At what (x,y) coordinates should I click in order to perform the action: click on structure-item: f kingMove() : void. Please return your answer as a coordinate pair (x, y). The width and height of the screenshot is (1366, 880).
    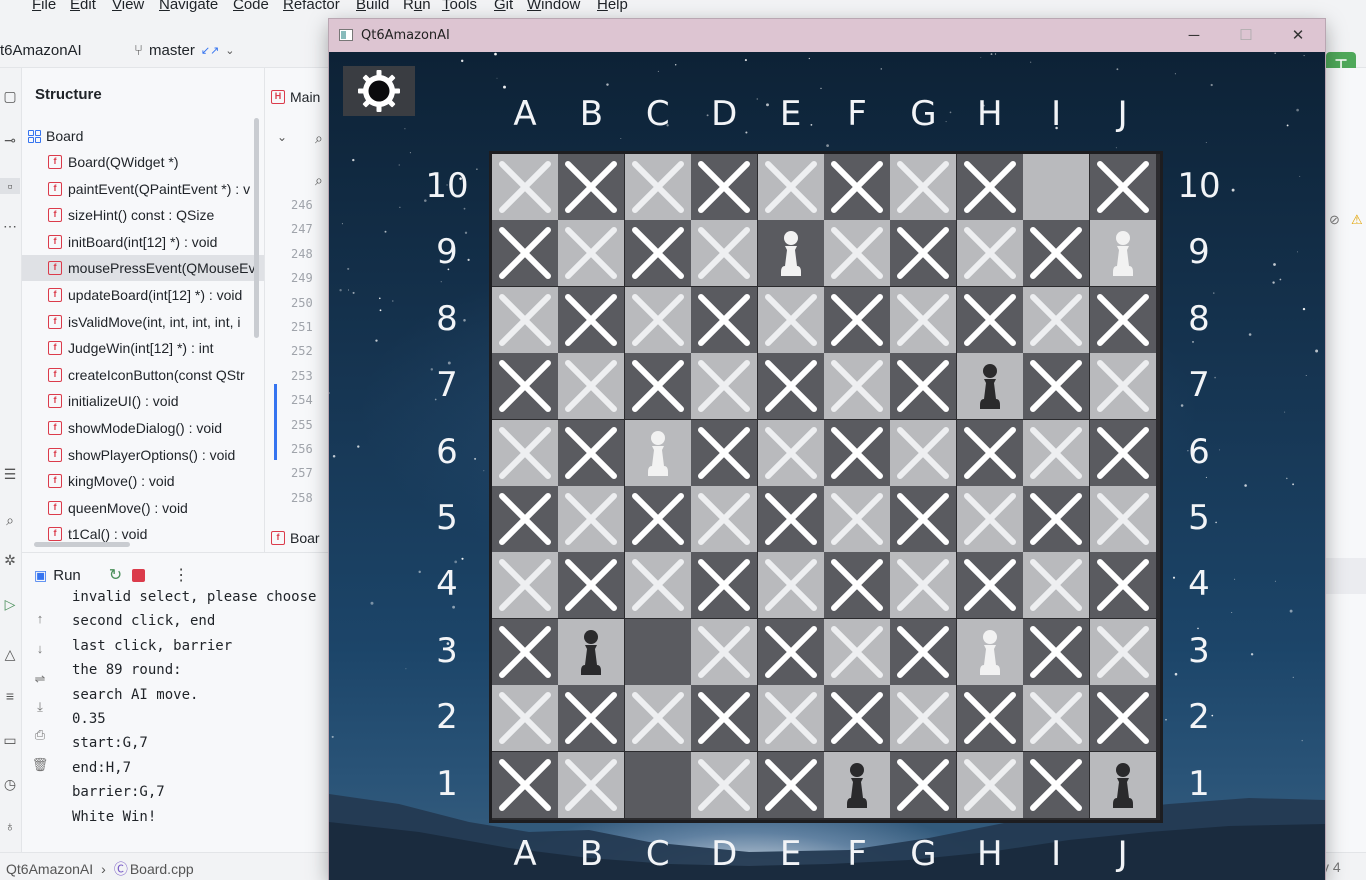
    Looking at the image, I should click on (156, 481).